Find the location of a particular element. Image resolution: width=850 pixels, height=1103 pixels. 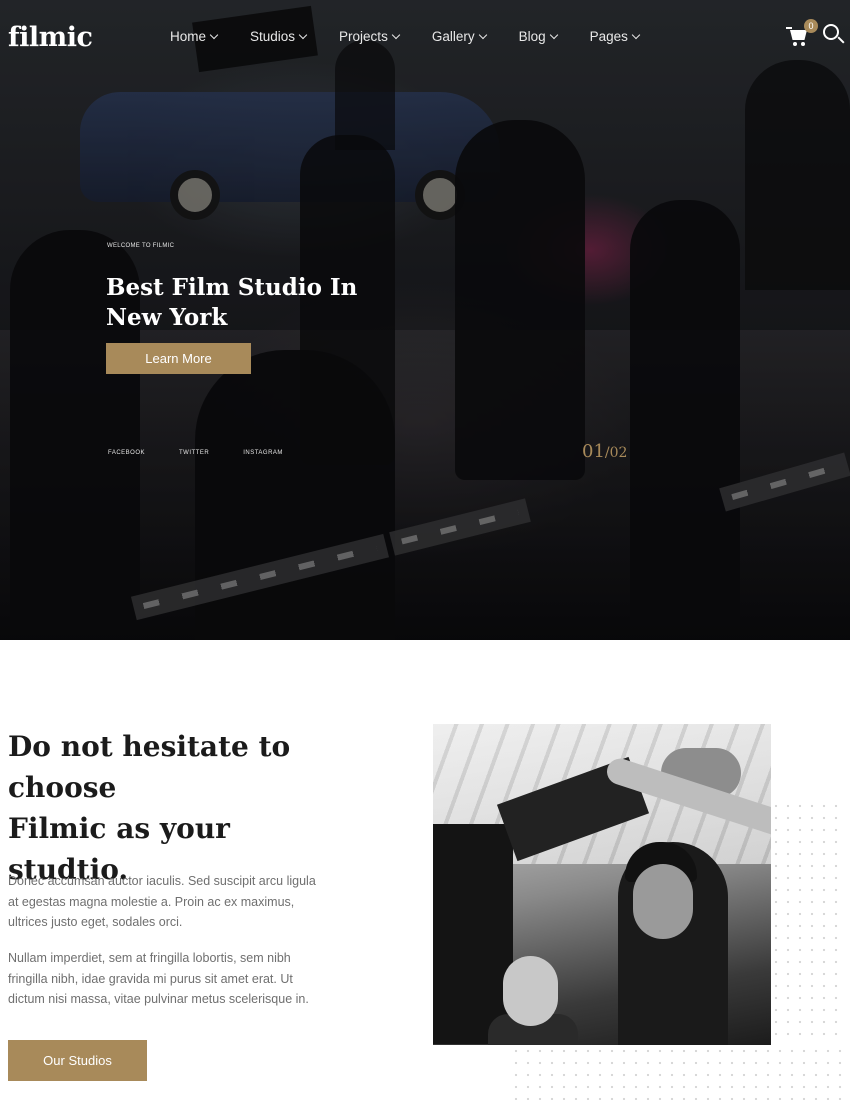

slide-total: 02 is located at coordinates (618, 453).